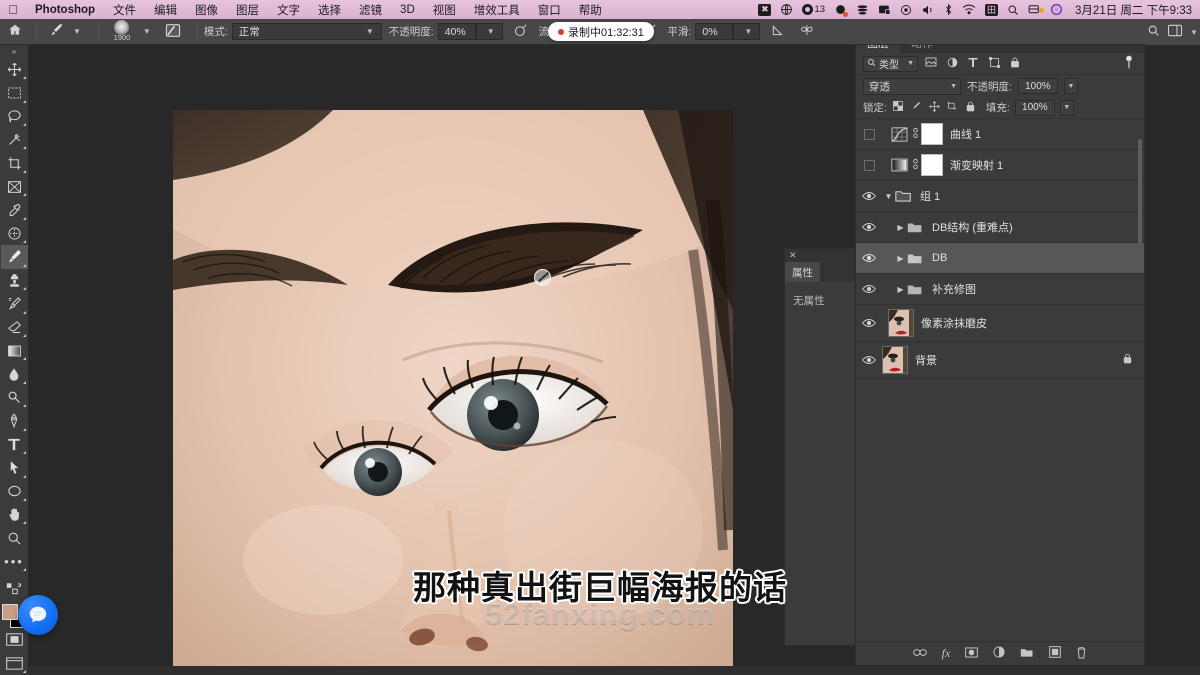 This screenshot has width=1200, height=675. I want to click on lock-position-icon, so click(934, 107).